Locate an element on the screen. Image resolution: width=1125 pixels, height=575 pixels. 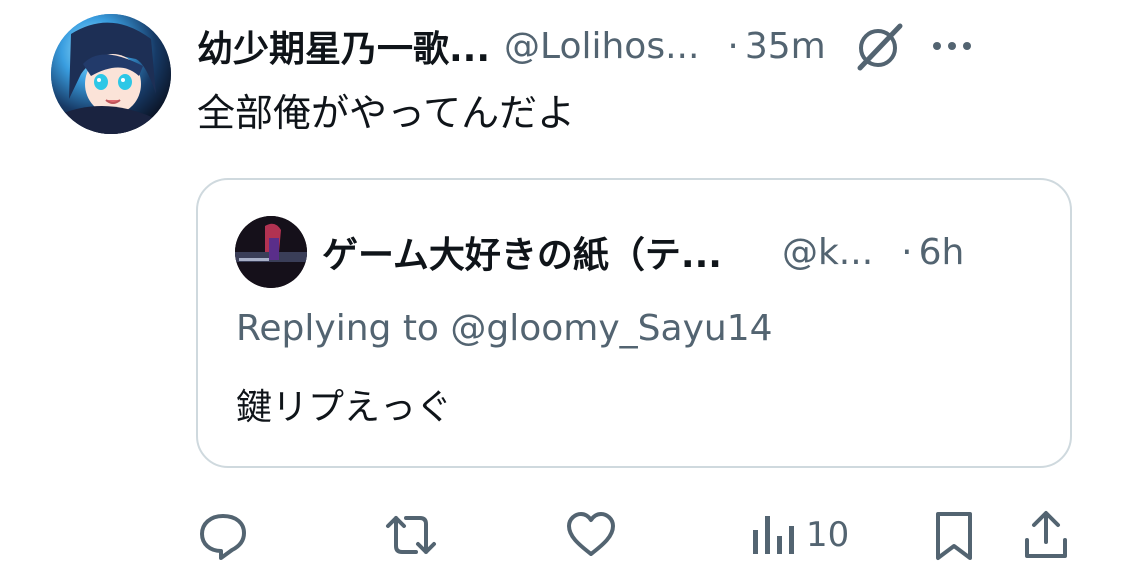
reply-button is located at coordinates (223, 535).